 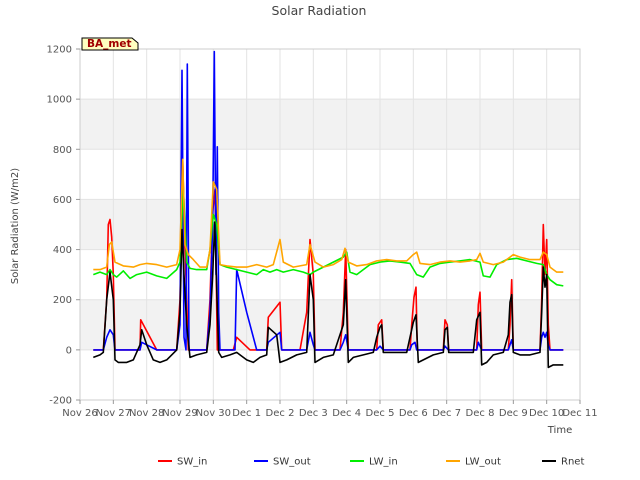 I want to click on chart-title: Solar Radiation, so click(x=319, y=10).